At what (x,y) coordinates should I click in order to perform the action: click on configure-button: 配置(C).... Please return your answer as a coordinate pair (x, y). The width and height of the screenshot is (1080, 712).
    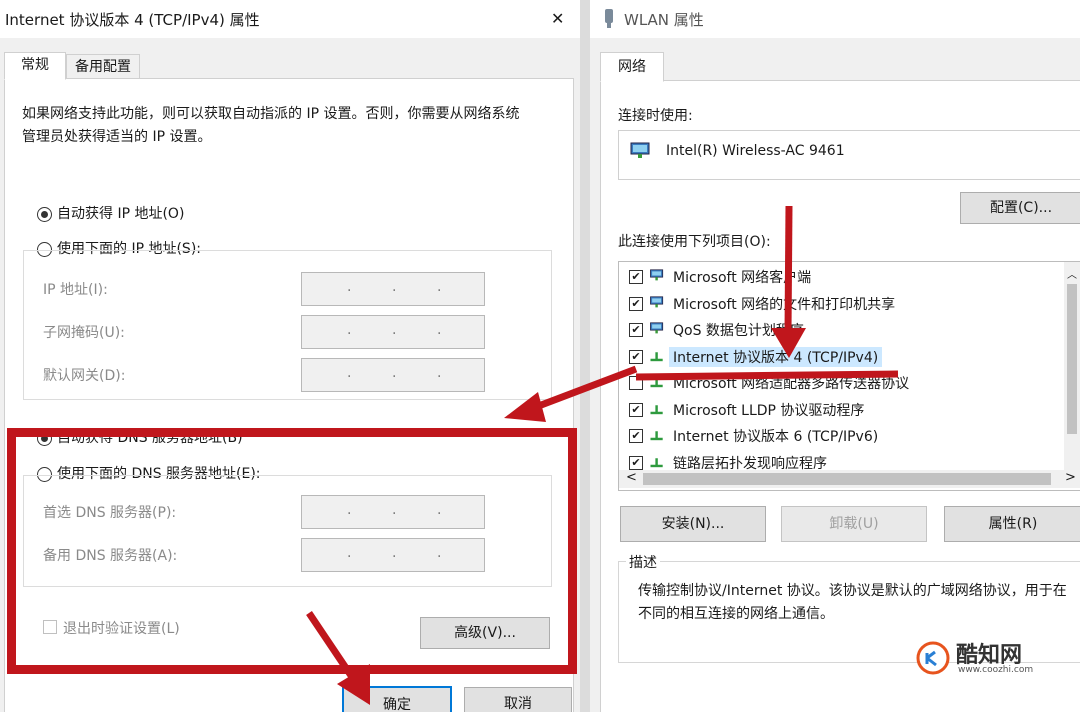
    Looking at the image, I should click on (1020, 208).